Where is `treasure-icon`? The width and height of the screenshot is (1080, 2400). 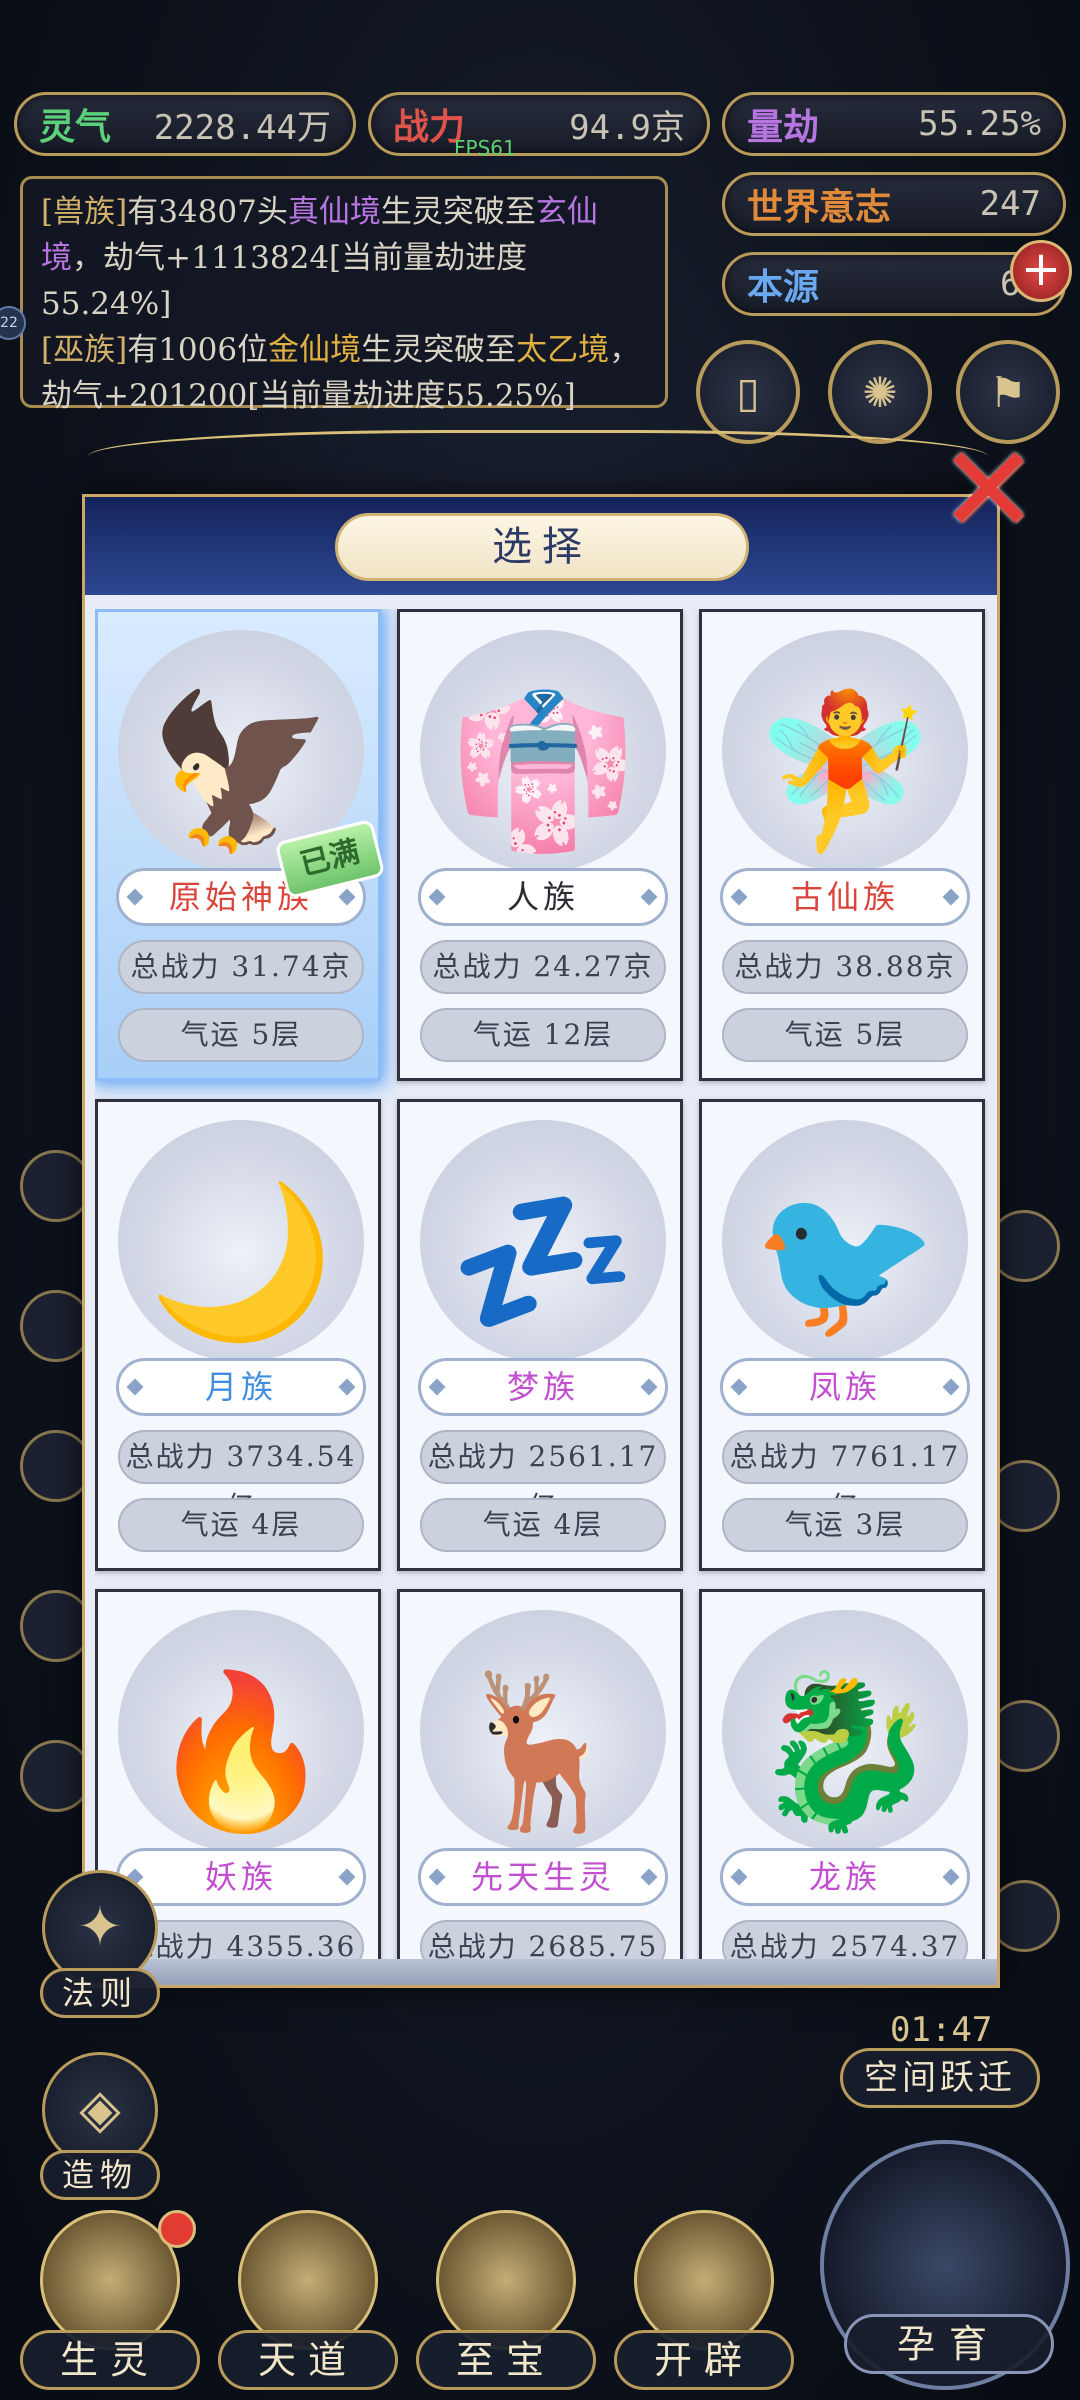 treasure-icon is located at coordinates (506, 2280).